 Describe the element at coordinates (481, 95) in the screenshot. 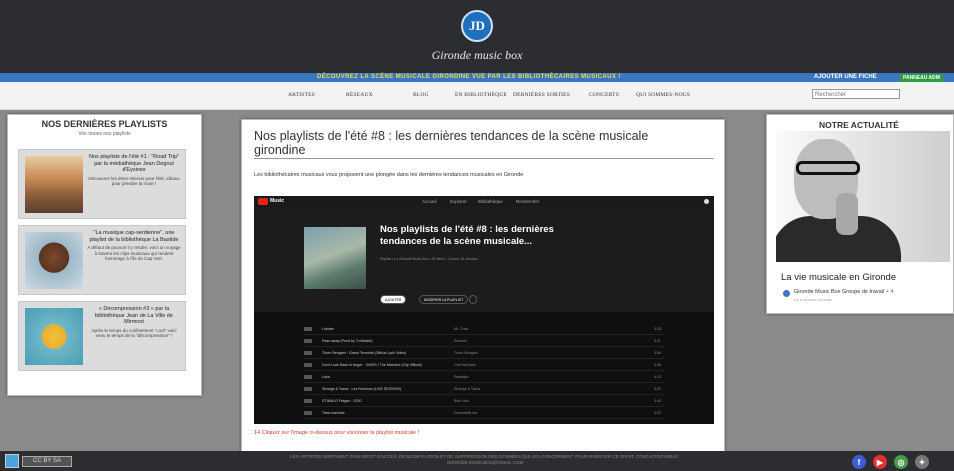

I see `nav-en-bibliotheque: EN BIBLIOTHÈQUE` at that location.